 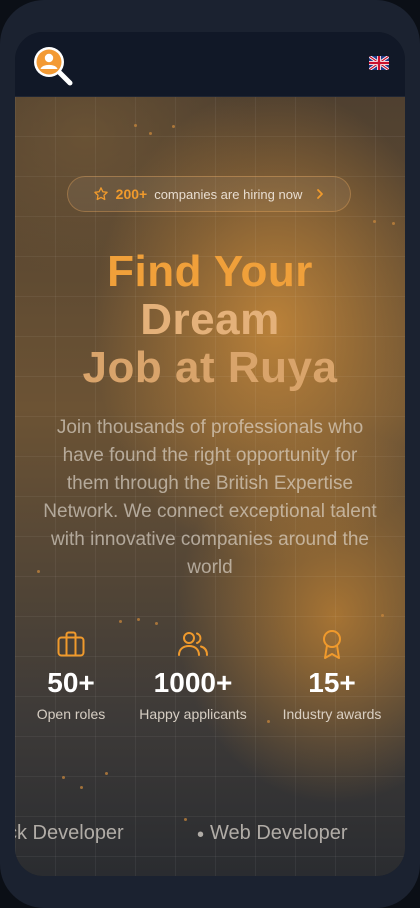 What do you see at coordinates (332, 644) in the screenshot?
I see `award-icon` at bounding box center [332, 644].